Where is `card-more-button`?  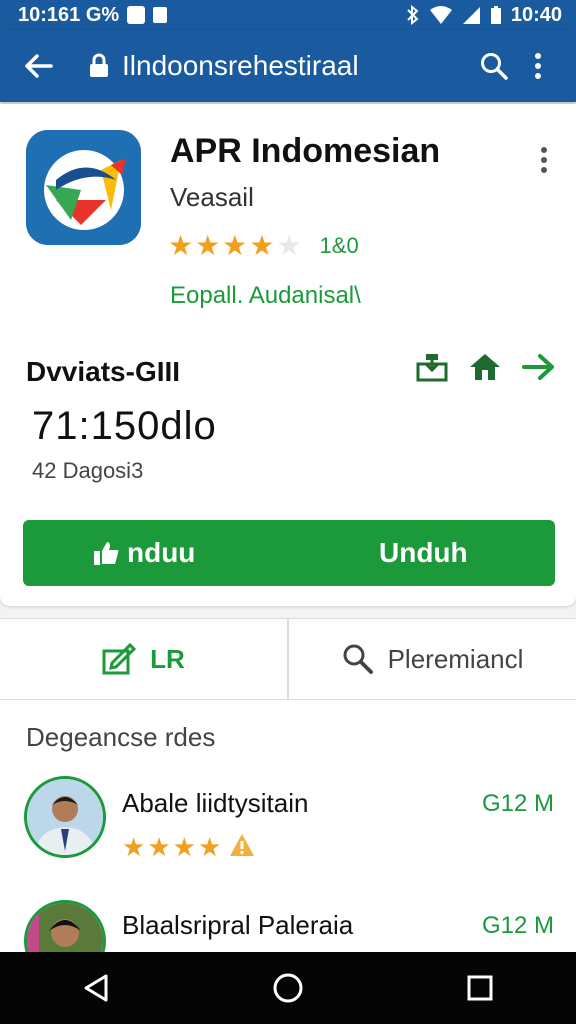 card-more-button is located at coordinates (544, 160).